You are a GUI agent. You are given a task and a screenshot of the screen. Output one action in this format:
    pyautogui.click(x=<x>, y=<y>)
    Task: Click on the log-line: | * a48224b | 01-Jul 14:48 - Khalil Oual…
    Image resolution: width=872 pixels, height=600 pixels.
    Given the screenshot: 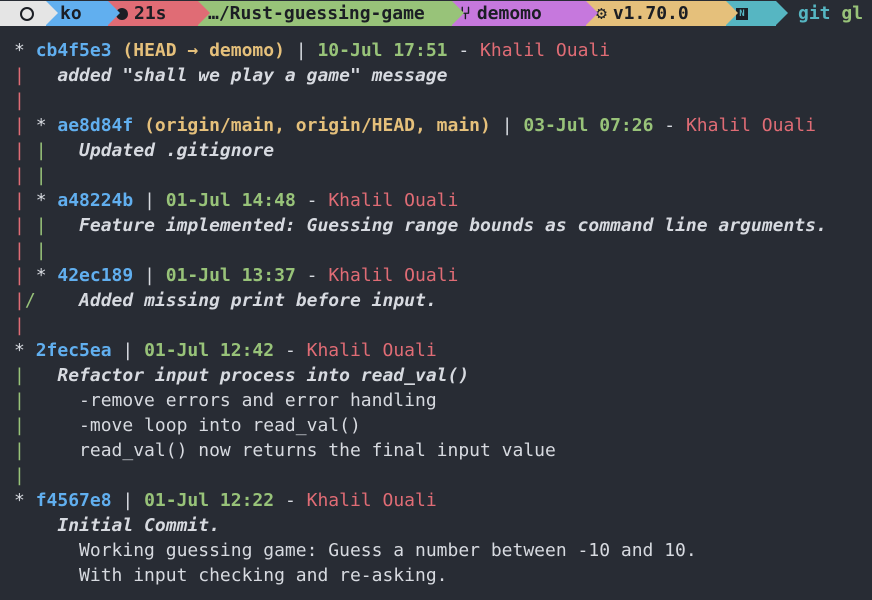 What is the action you would take?
    pyautogui.click(x=236, y=200)
    